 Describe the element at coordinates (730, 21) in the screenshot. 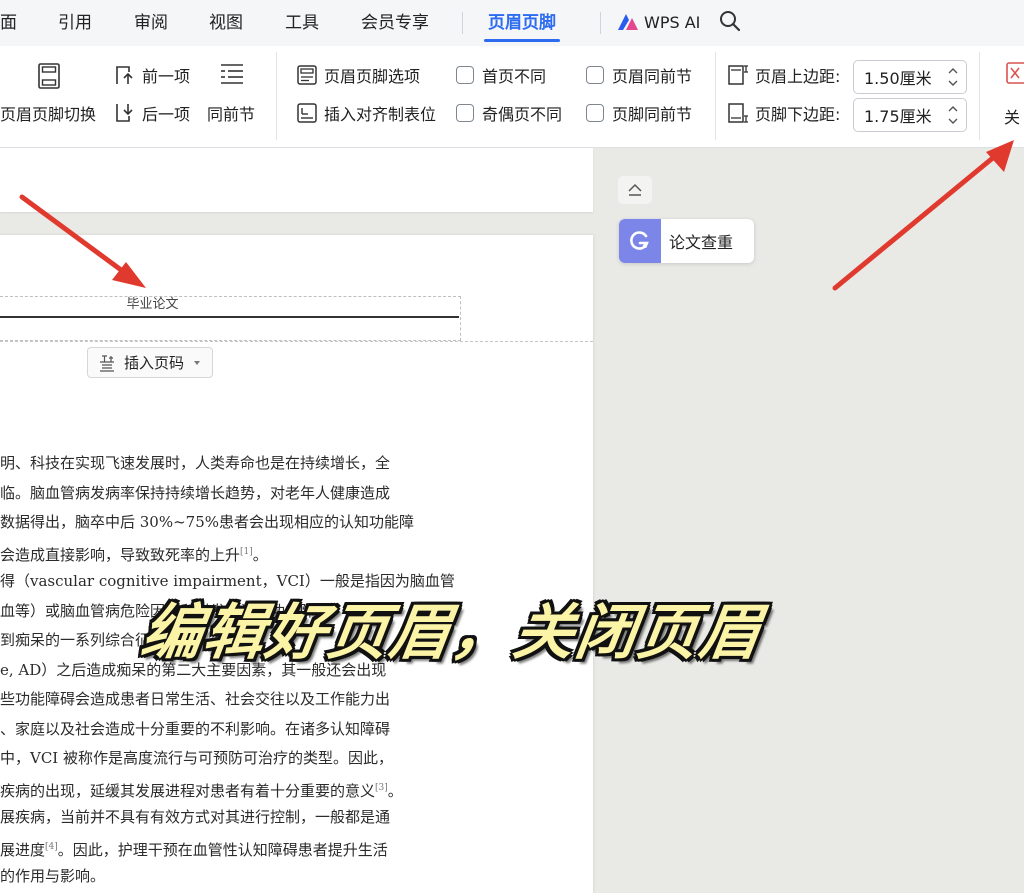

I see `search-icon` at that location.